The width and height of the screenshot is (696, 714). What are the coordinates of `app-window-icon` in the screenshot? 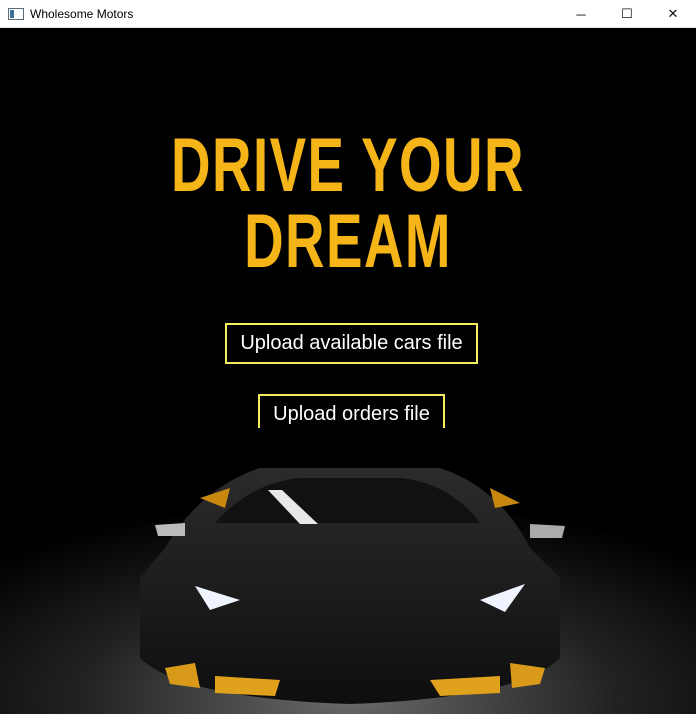 It's located at (16, 13).